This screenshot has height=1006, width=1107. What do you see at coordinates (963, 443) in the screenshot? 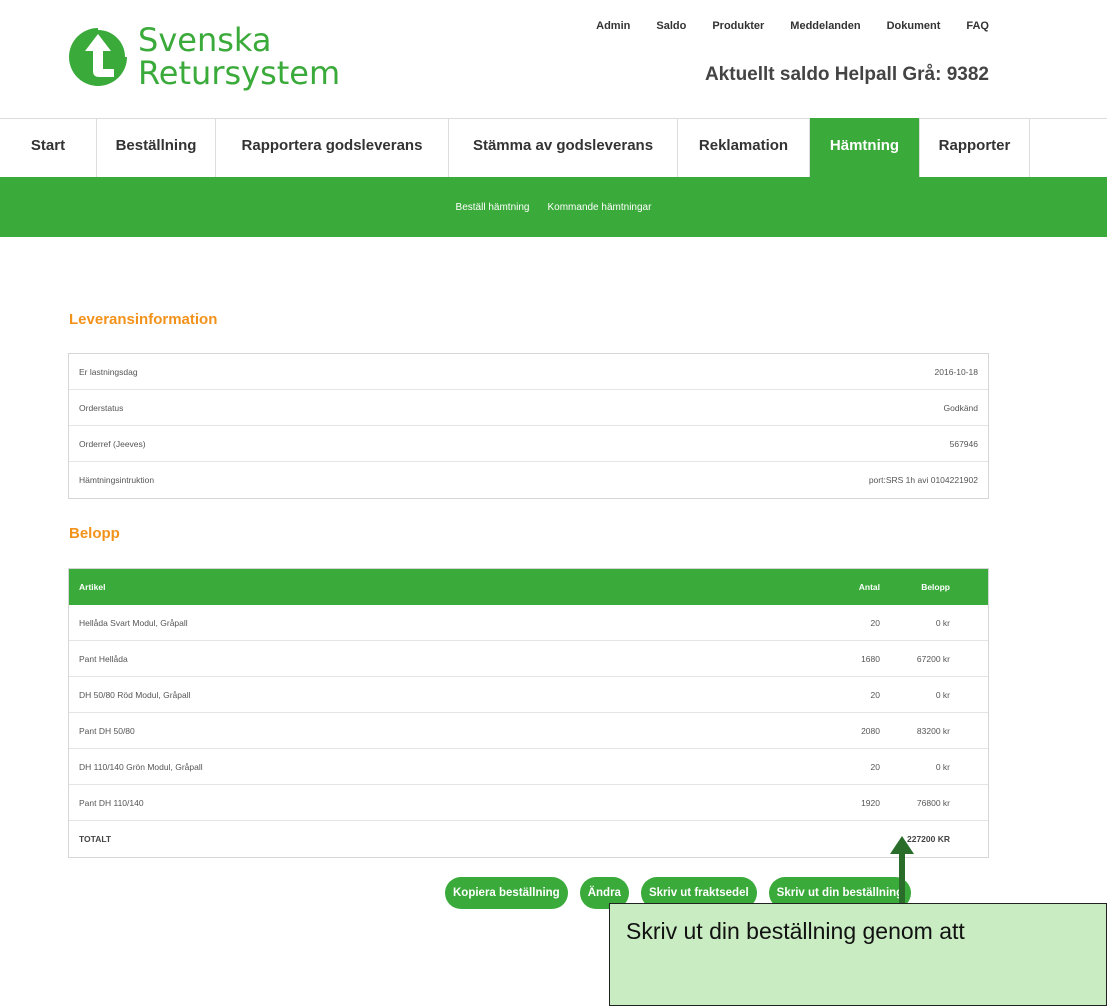
I see `info-value: 567946` at bounding box center [963, 443].